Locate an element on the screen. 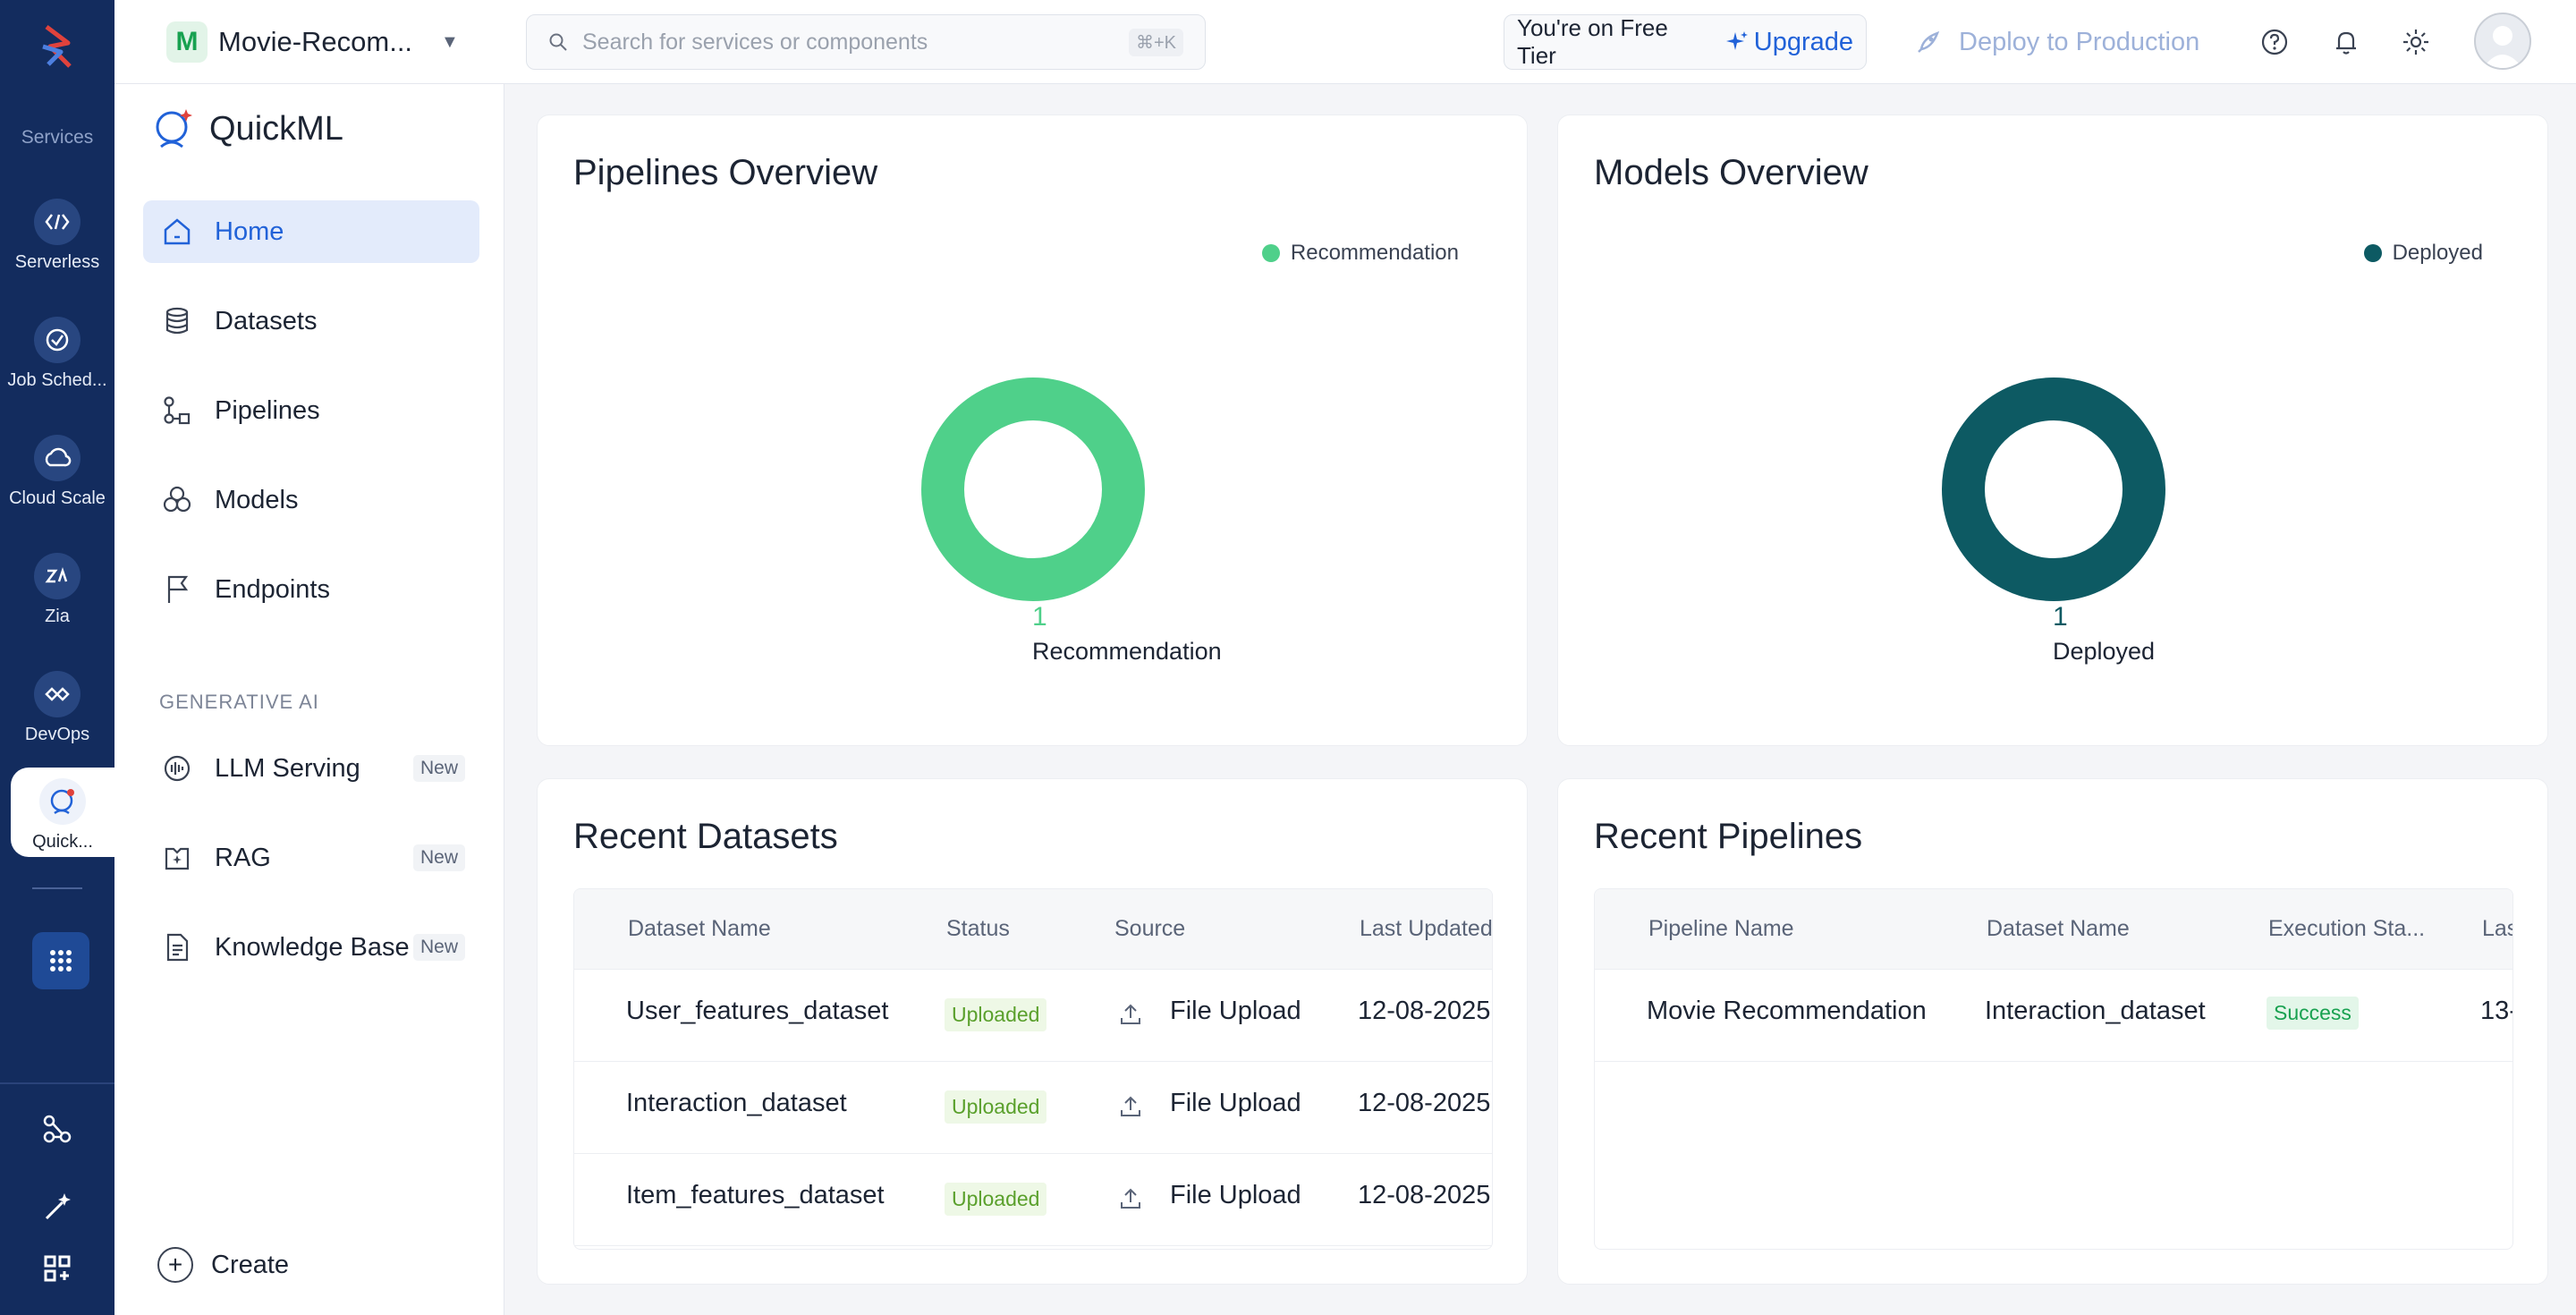 The height and width of the screenshot is (1315, 2576). column-header: Last Updated is located at coordinates (1426, 929).